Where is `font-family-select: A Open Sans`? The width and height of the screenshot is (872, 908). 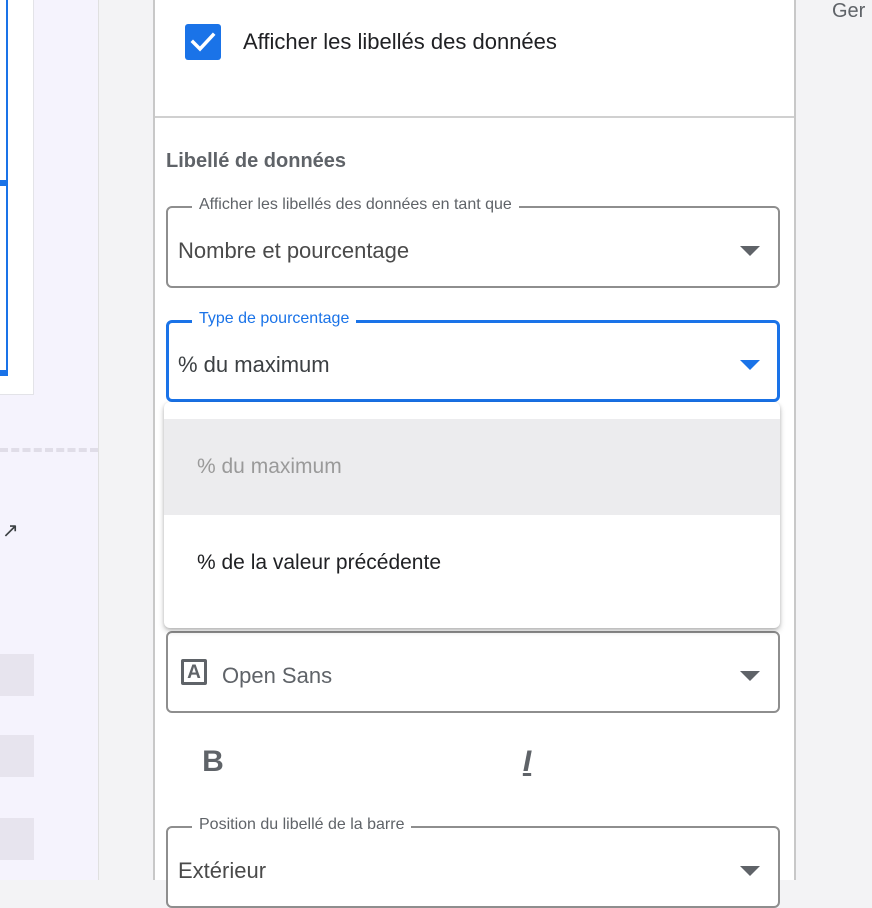 font-family-select: A Open Sans is located at coordinates (473, 672).